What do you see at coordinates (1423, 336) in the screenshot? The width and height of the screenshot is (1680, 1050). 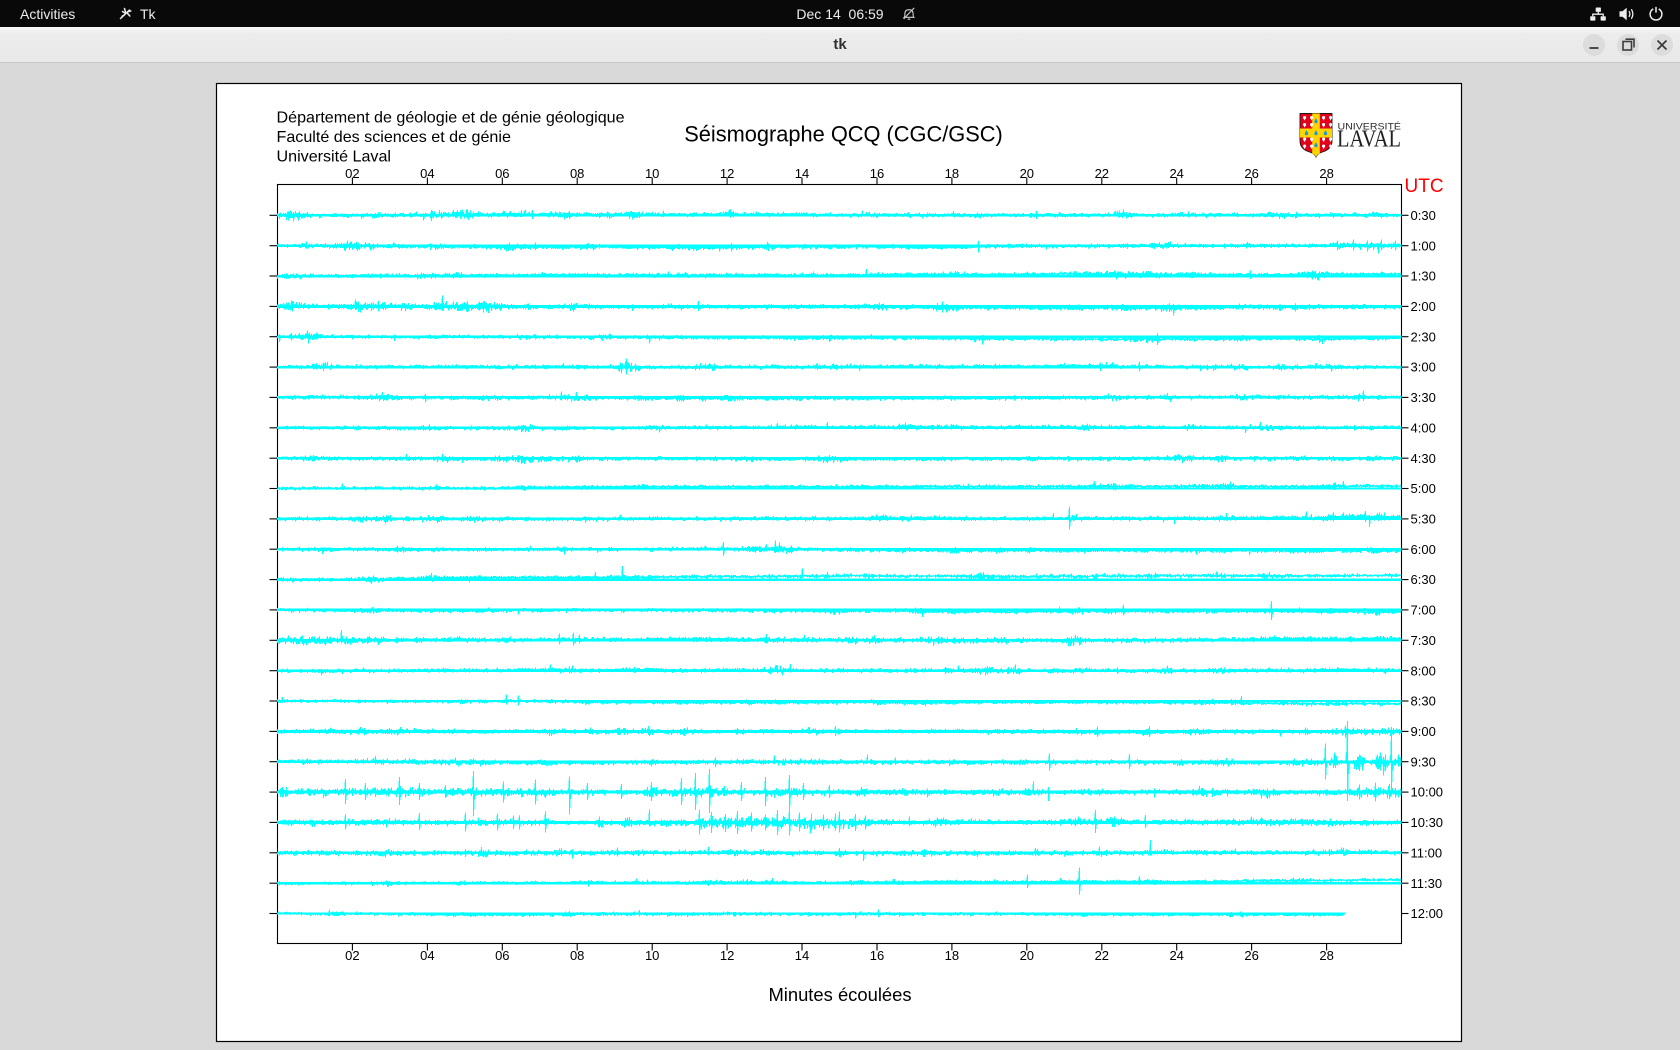 I see `svg-text: 2:30` at bounding box center [1423, 336].